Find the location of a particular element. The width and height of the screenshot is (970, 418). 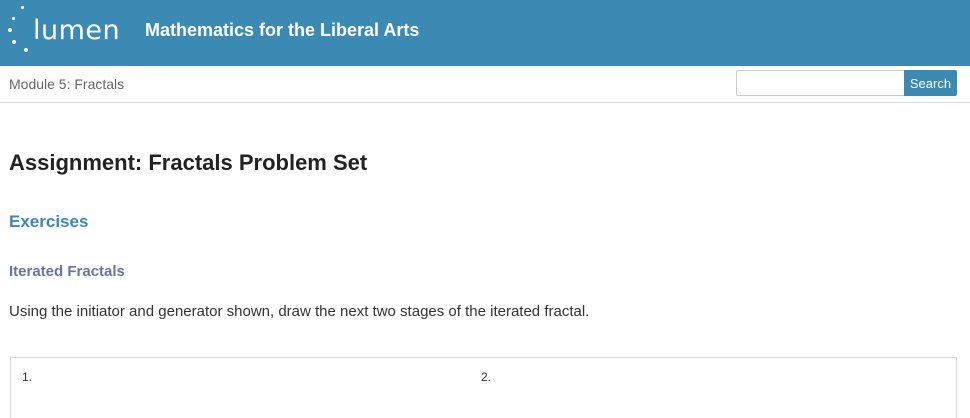

logo-text: lumen is located at coordinates (77, 30).